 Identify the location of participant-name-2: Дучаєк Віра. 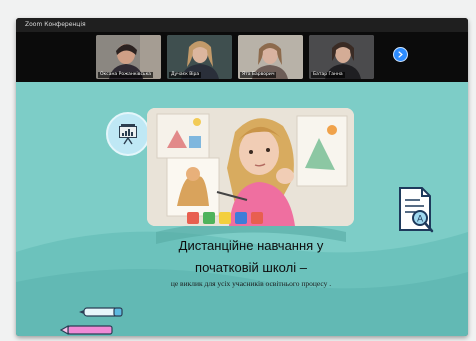
(185, 75).